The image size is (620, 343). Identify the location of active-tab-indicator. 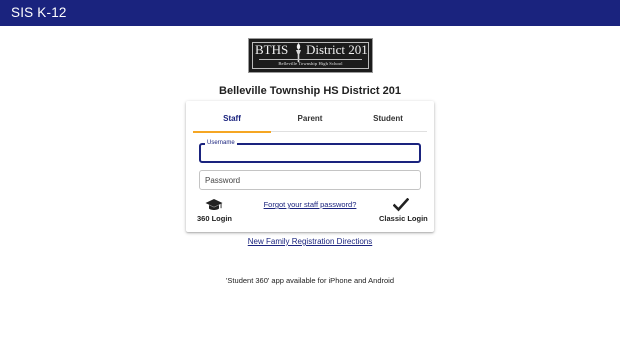
(232, 132).